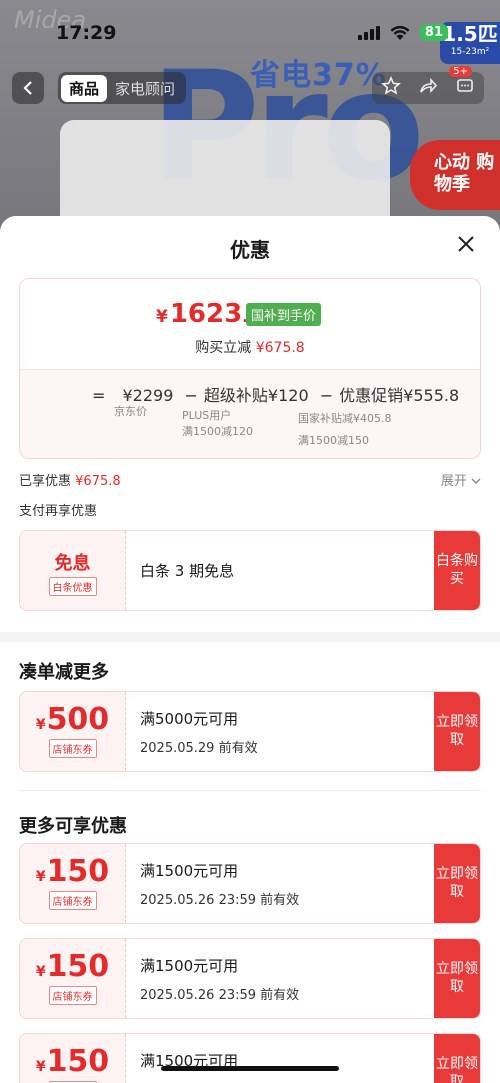 This screenshot has width=500, height=1083. I want to click on equals-sign: =, so click(99, 395).